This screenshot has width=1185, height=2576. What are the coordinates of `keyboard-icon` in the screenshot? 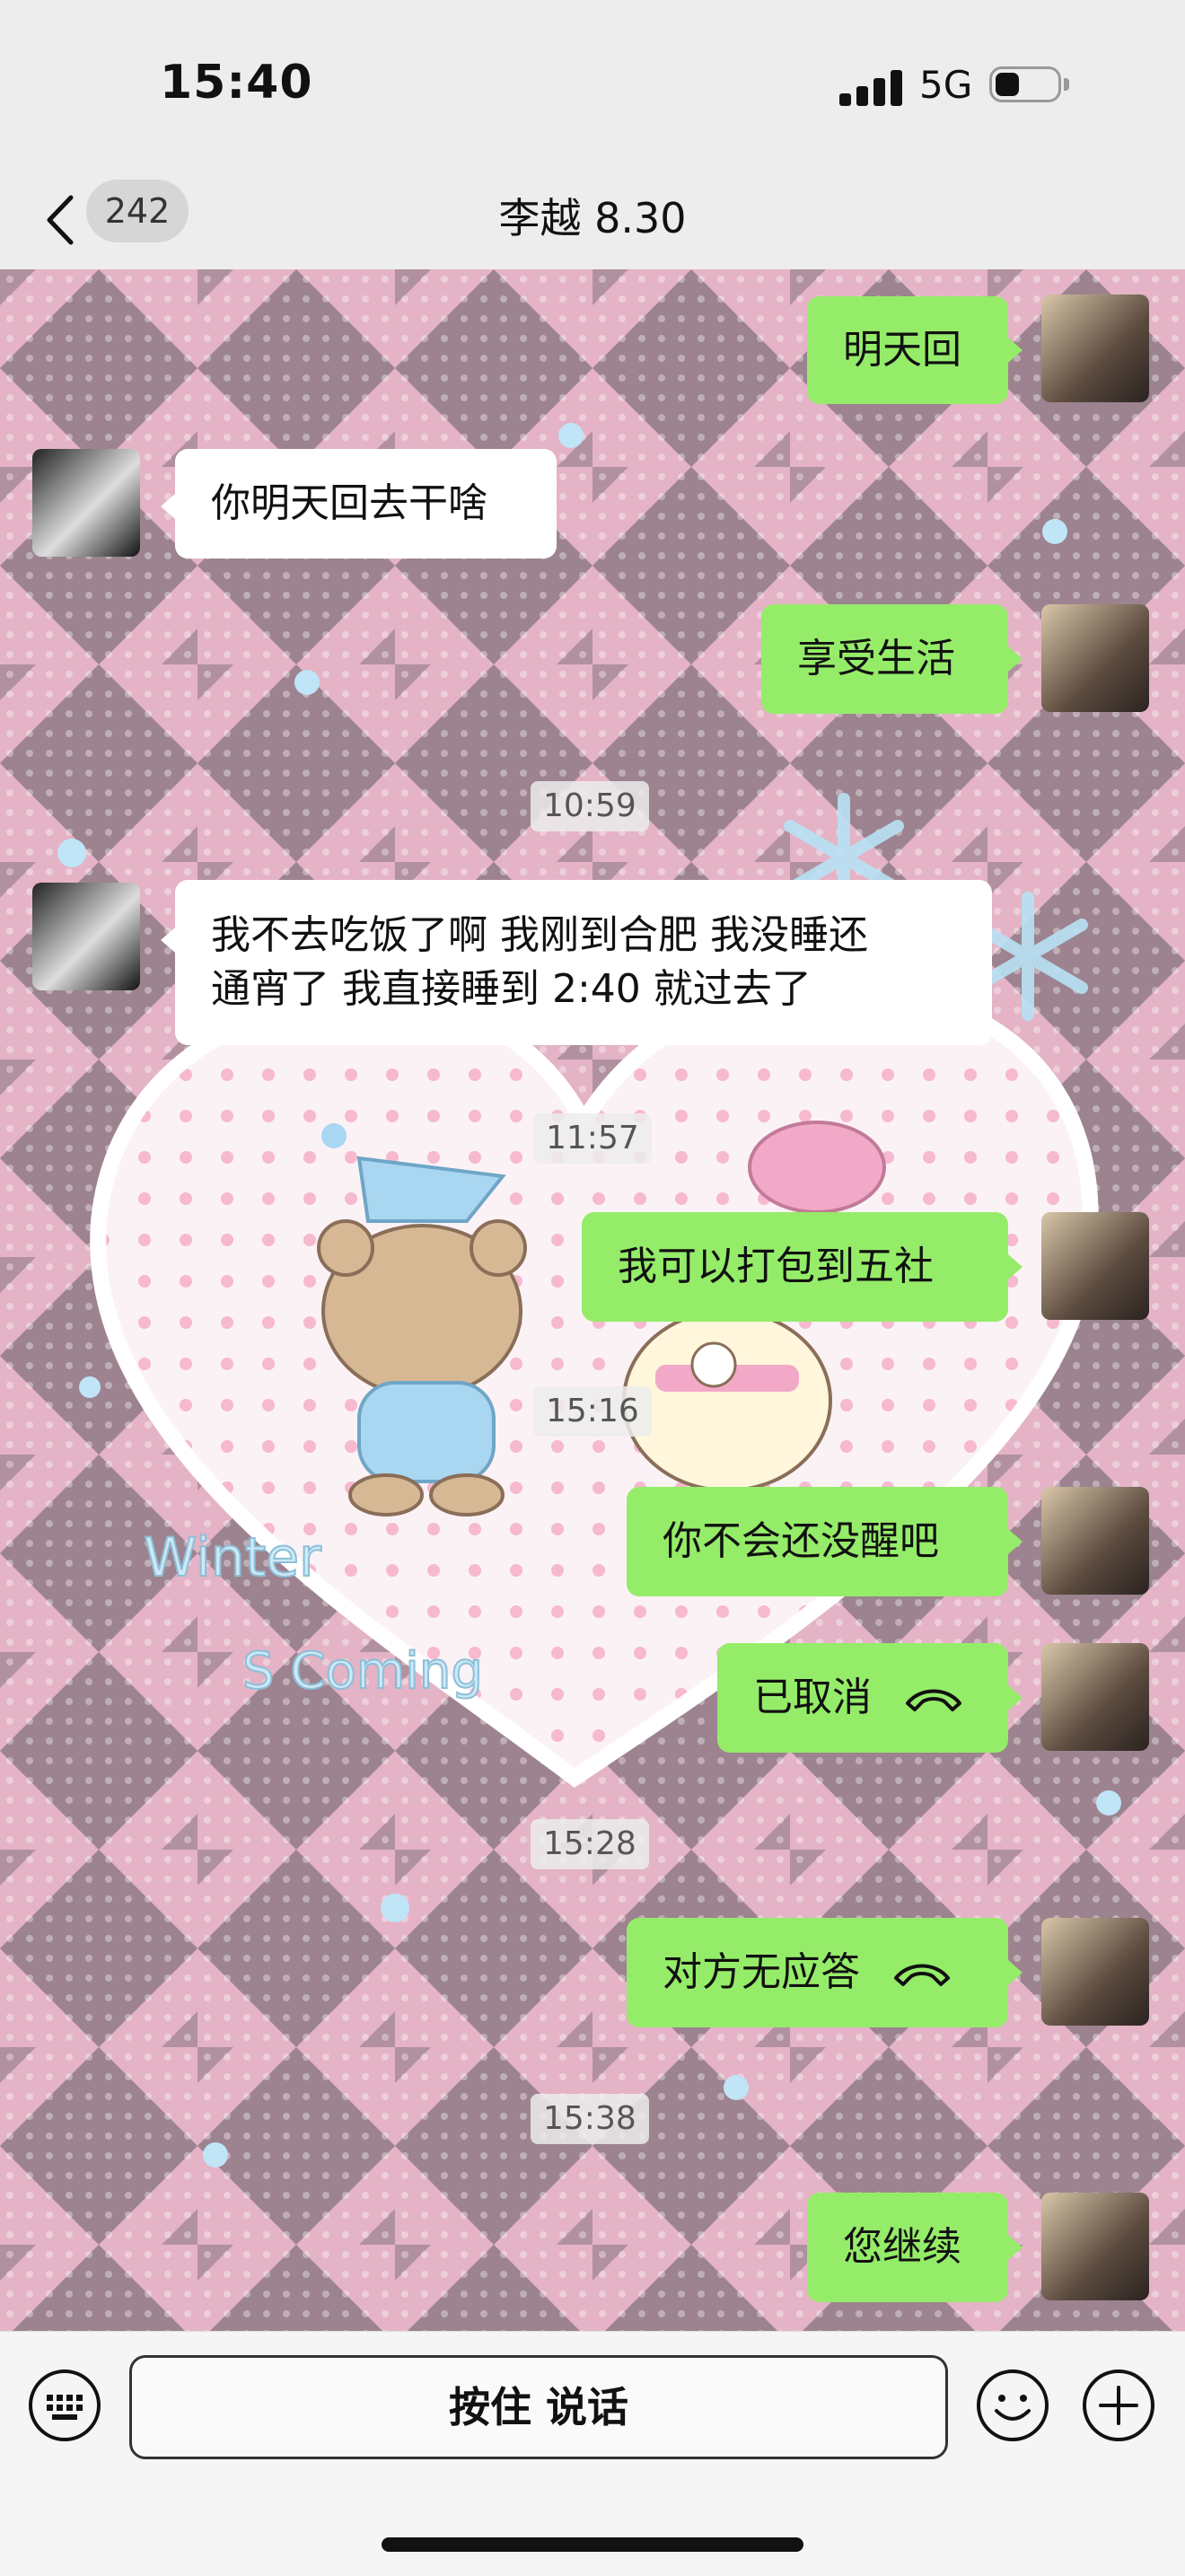 It's located at (64, 2405).